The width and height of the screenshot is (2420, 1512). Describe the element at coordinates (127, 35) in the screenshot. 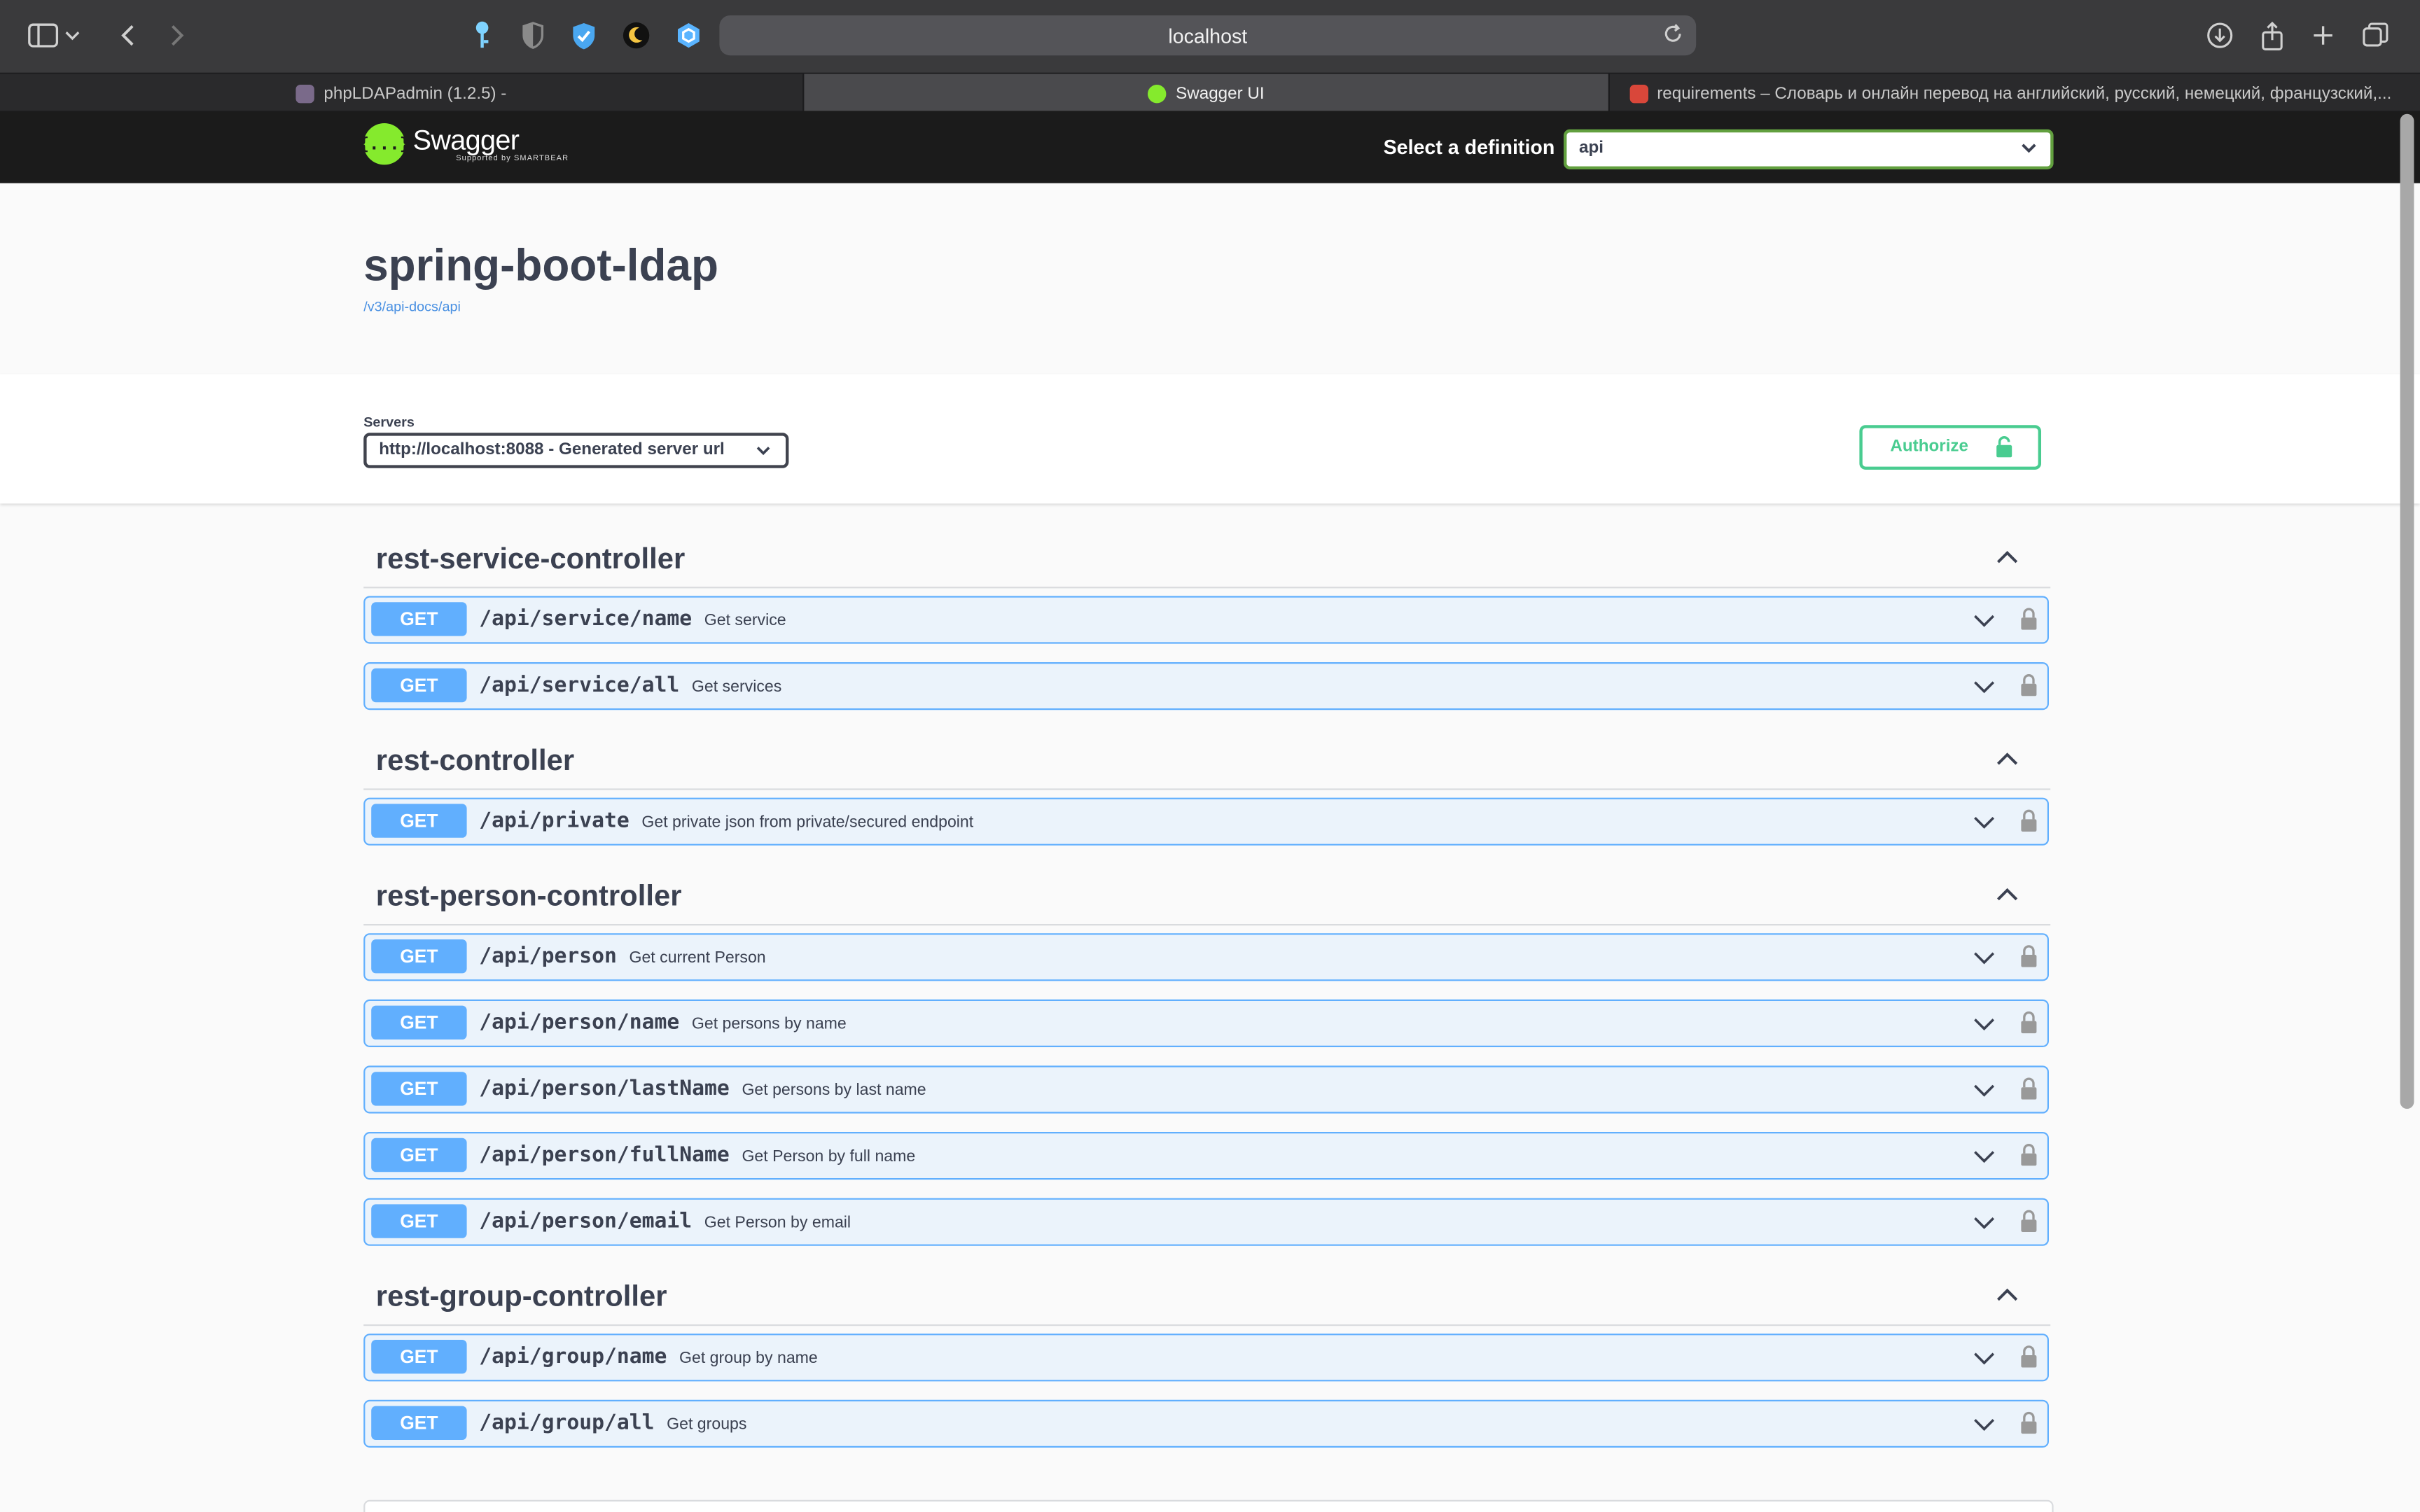

I see `back-arrow-icon` at that location.